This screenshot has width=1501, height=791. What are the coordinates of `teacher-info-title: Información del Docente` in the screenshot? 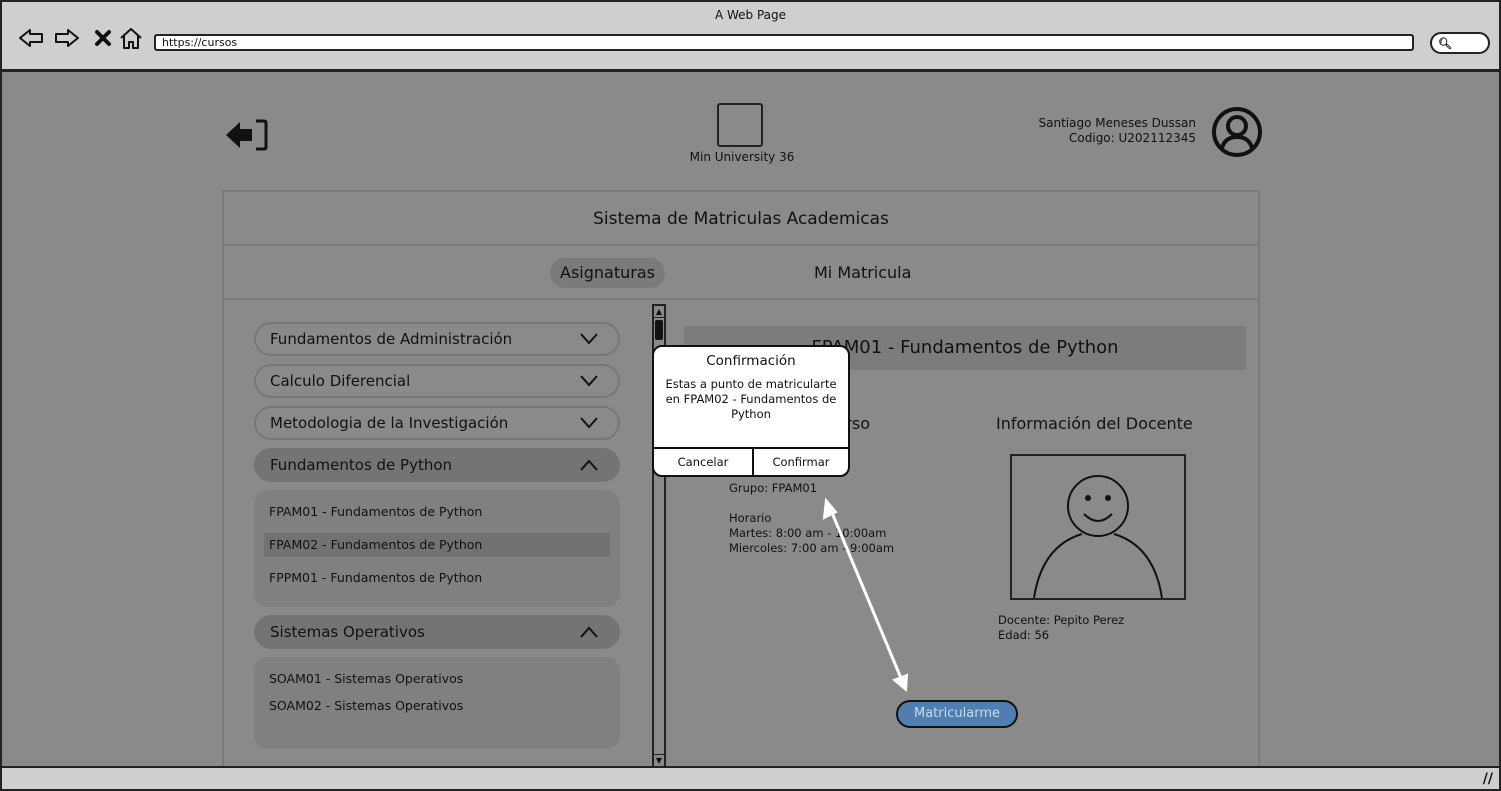 It's located at (1094, 423).